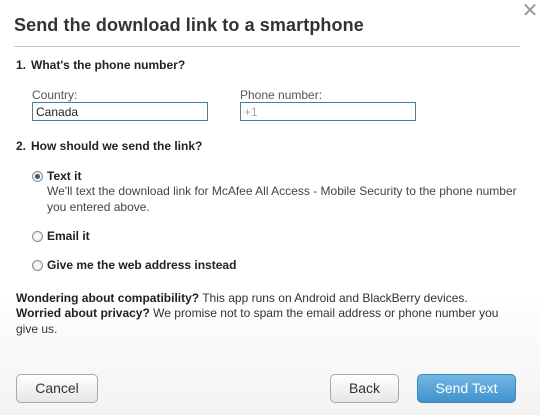 This screenshot has width=540, height=415. What do you see at coordinates (37, 265) in the screenshot?
I see `web-address-radio` at bounding box center [37, 265].